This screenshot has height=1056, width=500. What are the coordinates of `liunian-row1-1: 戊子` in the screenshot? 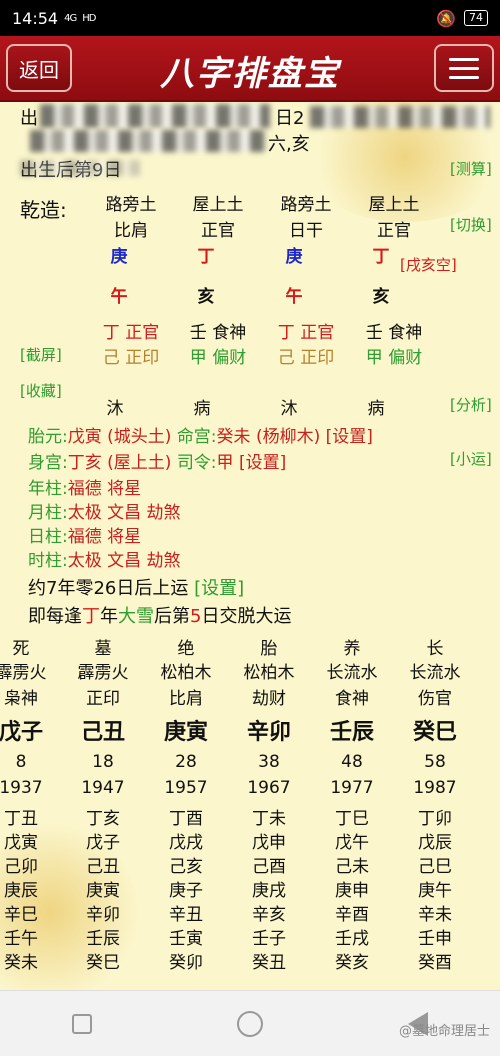 It's located at (103, 843).